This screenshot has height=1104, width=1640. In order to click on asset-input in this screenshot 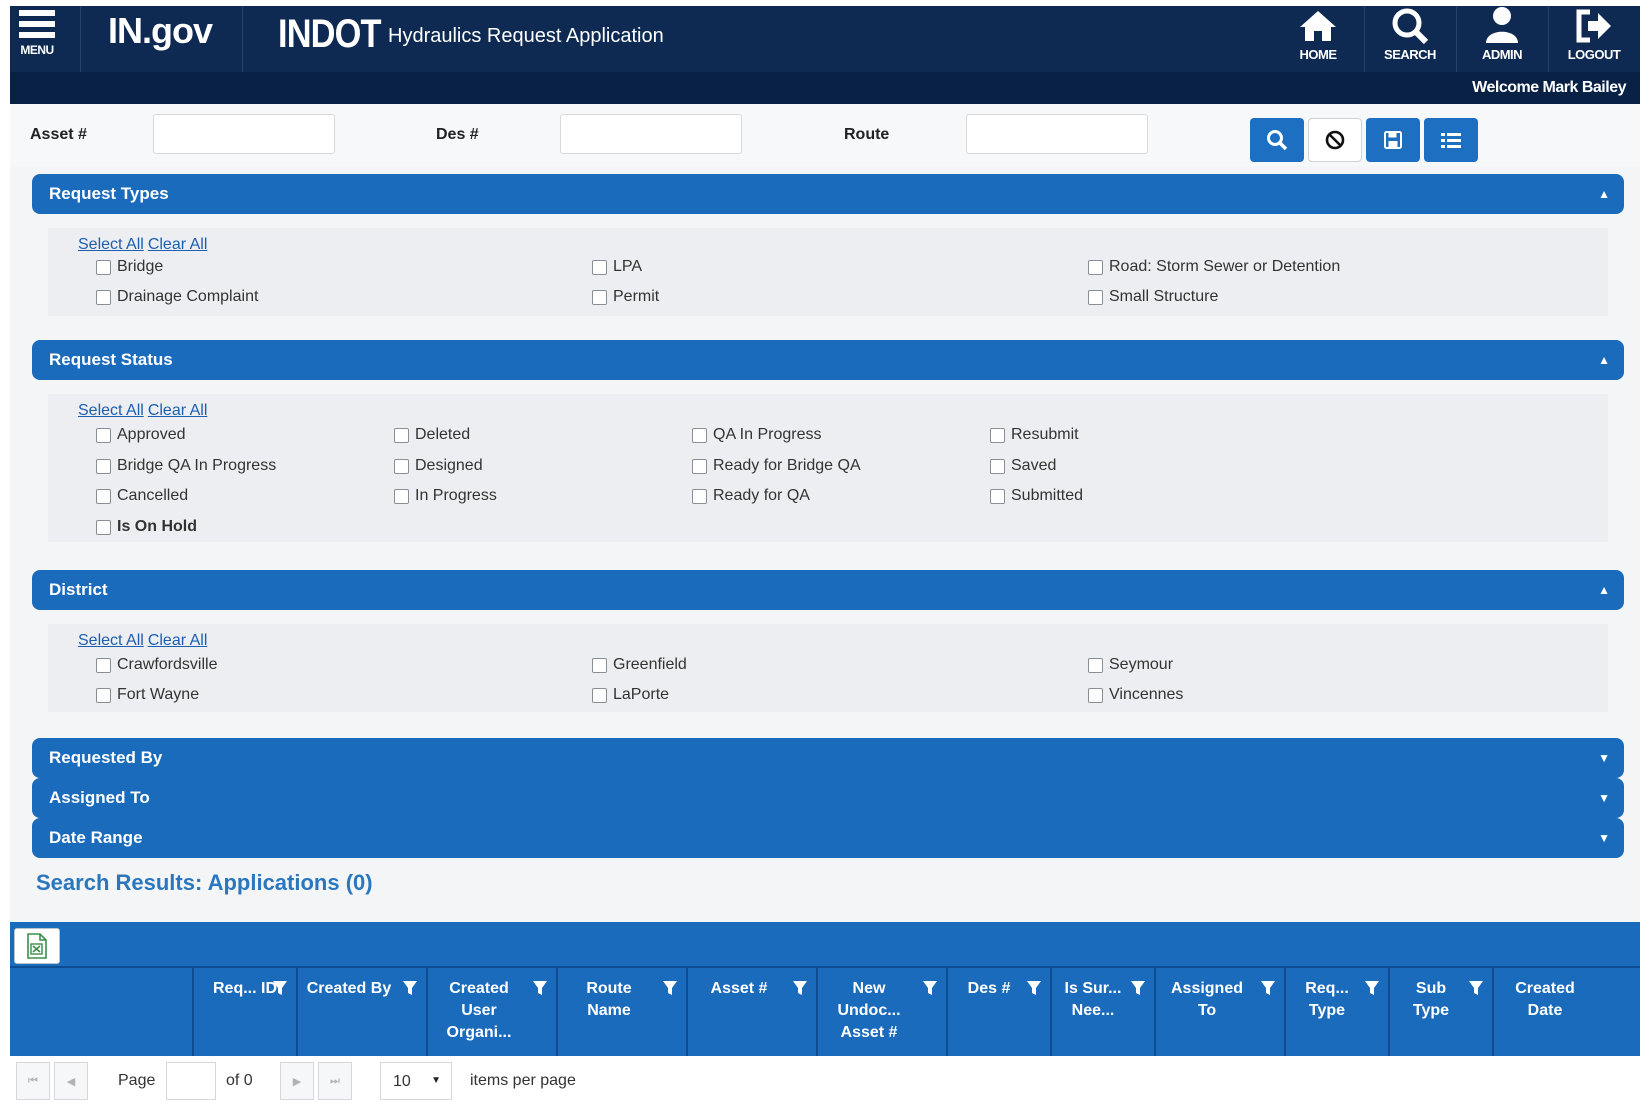, I will do `click(244, 134)`.